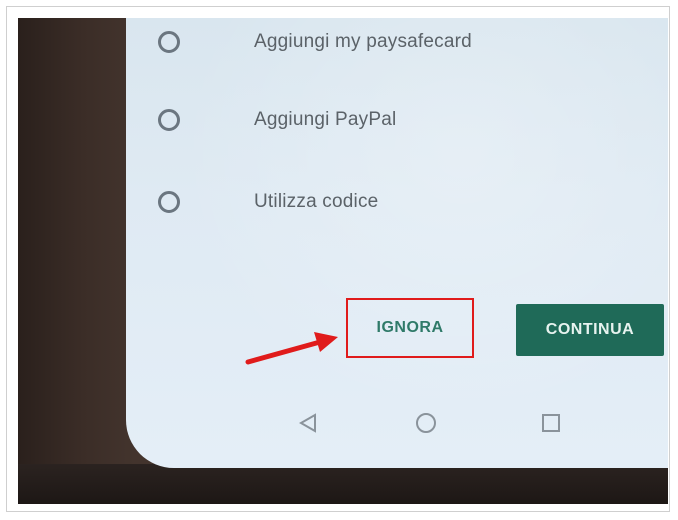 This screenshot has width=678, height=520. What do you see at coordinates (308, 423) in the screenshot?
I see `triangle-back-icon` at bounding box center [308, 423].